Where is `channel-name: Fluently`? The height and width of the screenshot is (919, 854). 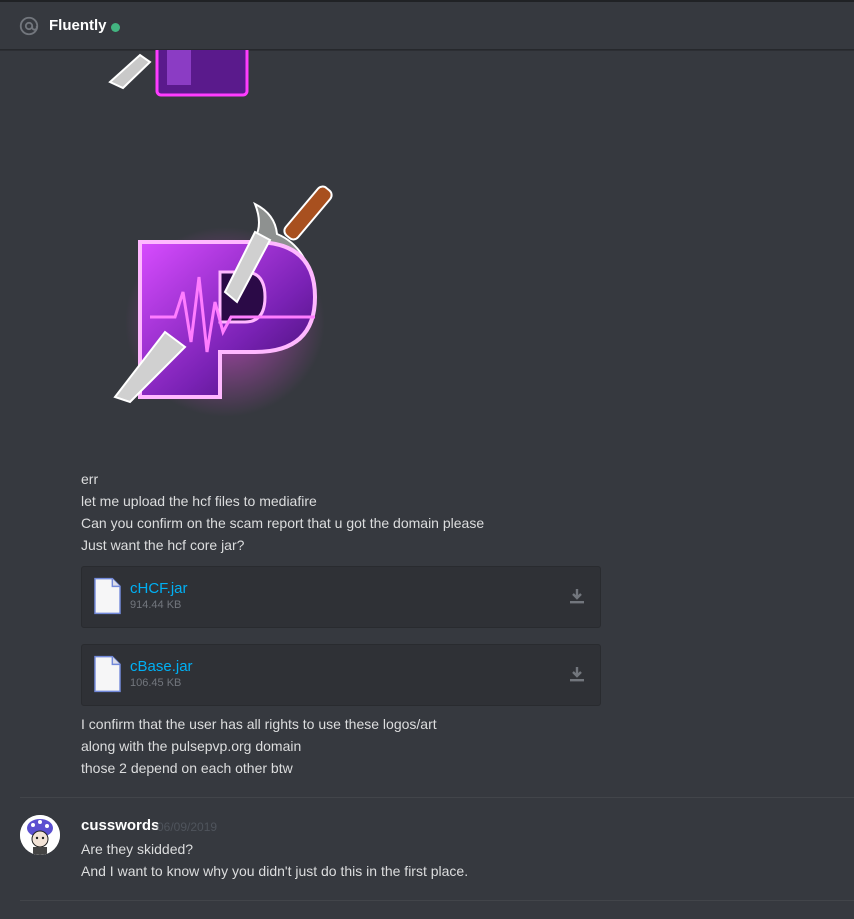
channel-name: Fluently is located at coordinates (78, 25).